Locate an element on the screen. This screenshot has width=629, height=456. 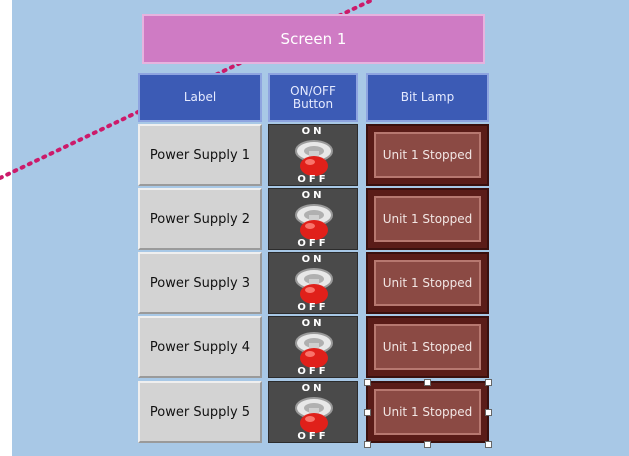
header-bit-lamp: Bit Lamp is located at coordinates (427, 97).